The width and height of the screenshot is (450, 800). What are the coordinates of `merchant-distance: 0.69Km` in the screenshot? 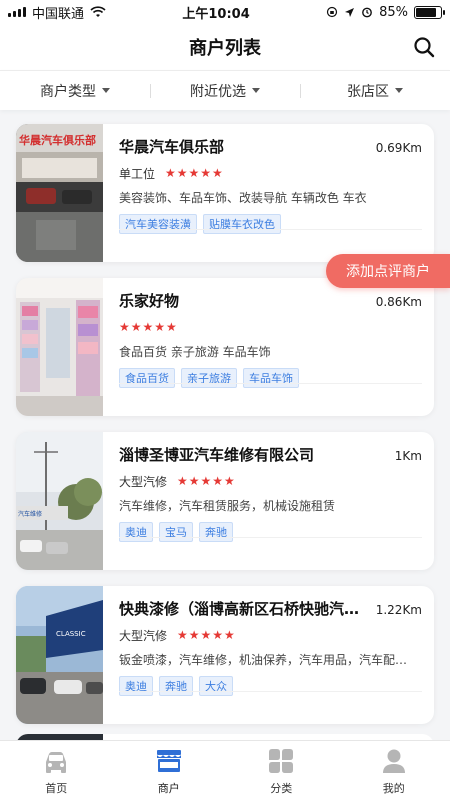 It's located at (398, 148).